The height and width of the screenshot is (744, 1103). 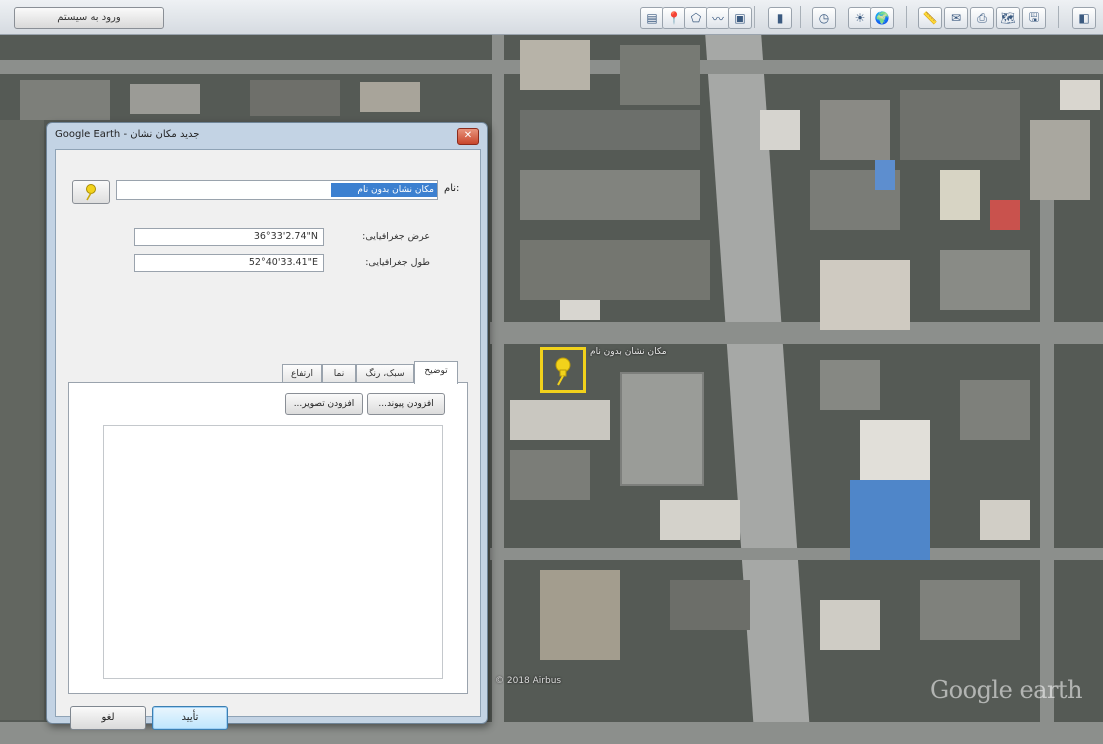 What do you see at coordinates (796, 554) in the screenshot?
I see `road-lower` at bounding box center [796, 554].